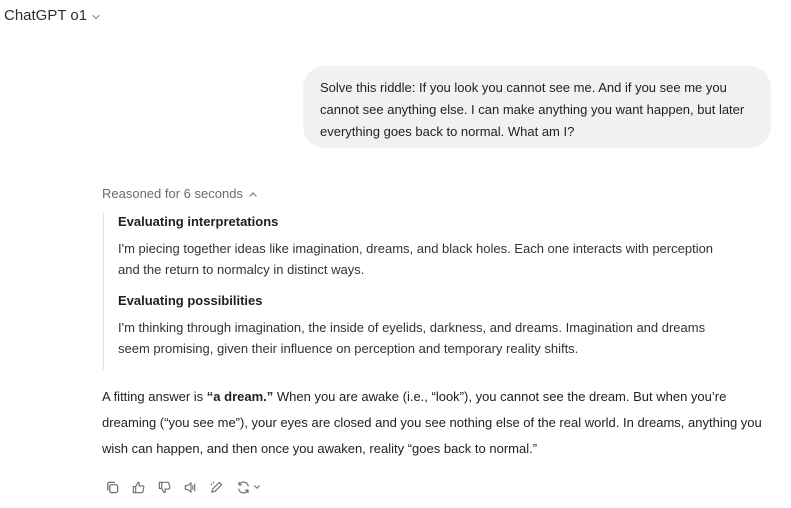 This screenshot has width=791, height=508. I want to click on edit-button, so click(216, 487).